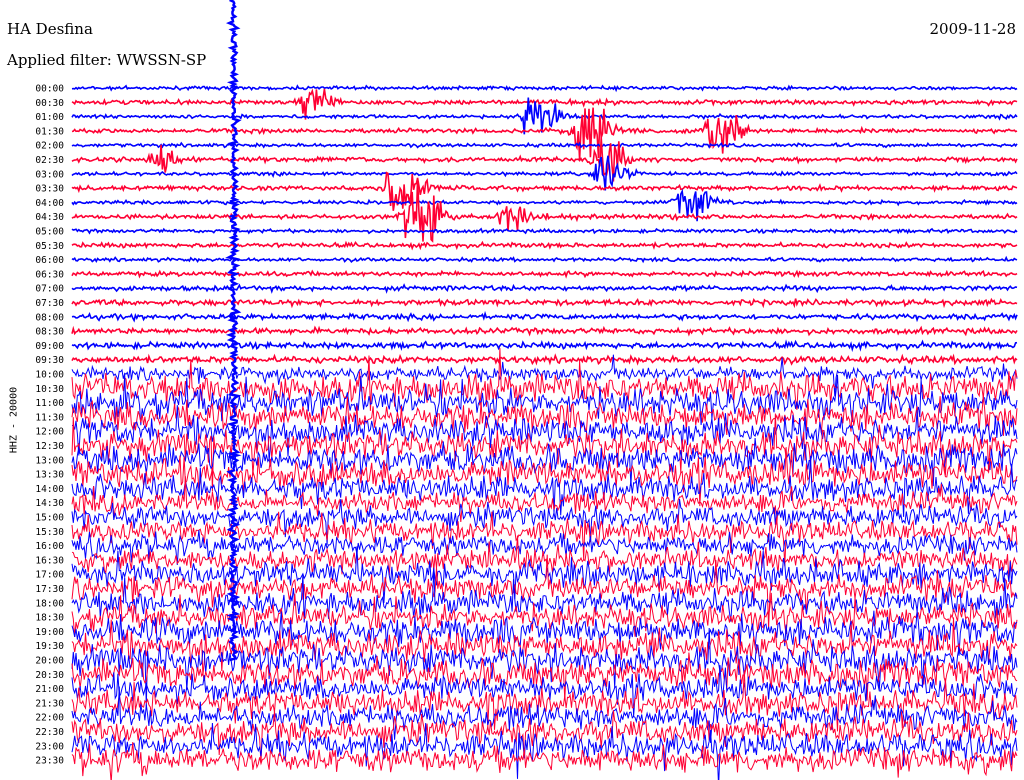 This screenshot has height=780, width=1024. Describe the element at coordinates (49, 103) in the screenshot. I see `row-time-label: 00:30` at that location.